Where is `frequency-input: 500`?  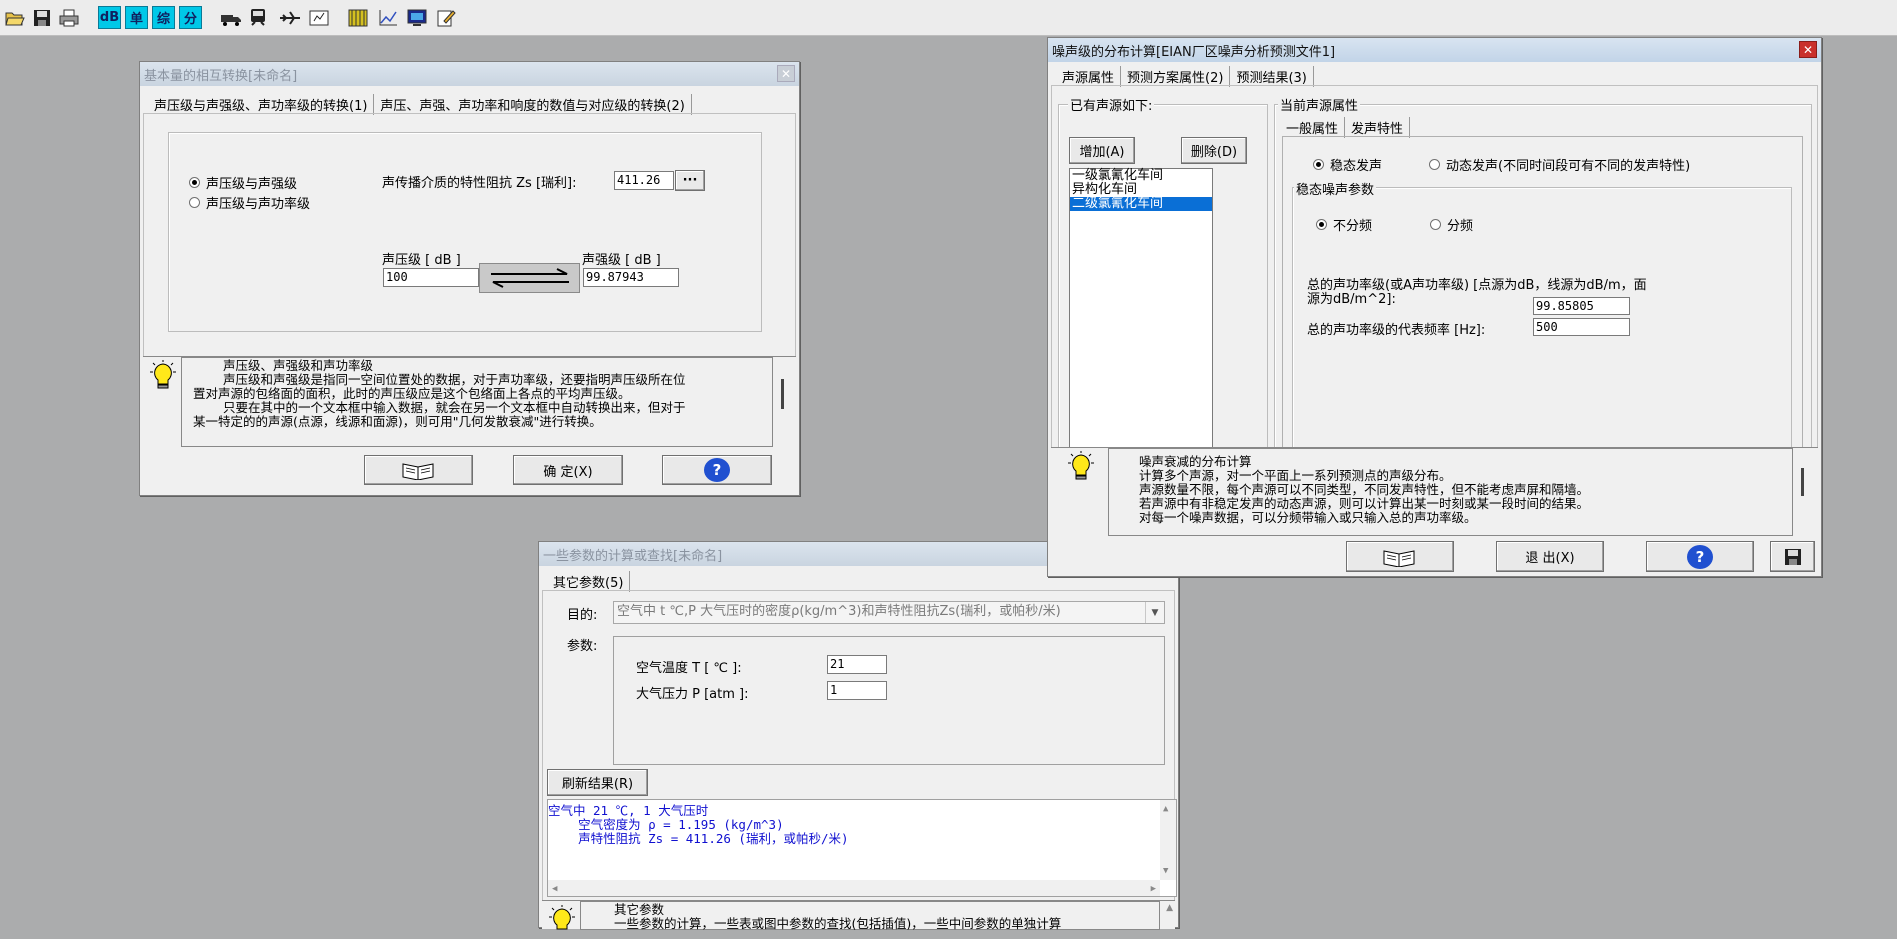 frequency-input: 500 is located at coordinates (1581, 327).